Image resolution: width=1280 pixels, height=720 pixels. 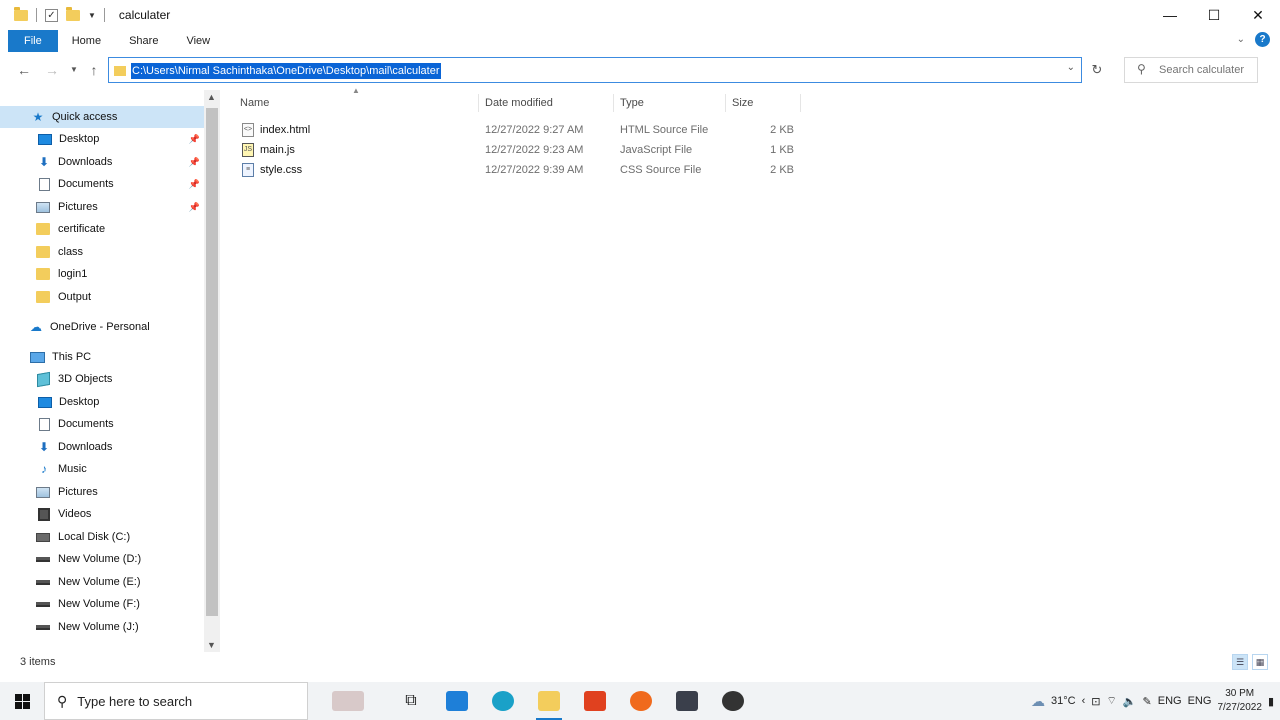 What do you see at coordinates (549, 701) in the screenshot?
I see `file-explorer-icon` at bounding box center [549, 701].